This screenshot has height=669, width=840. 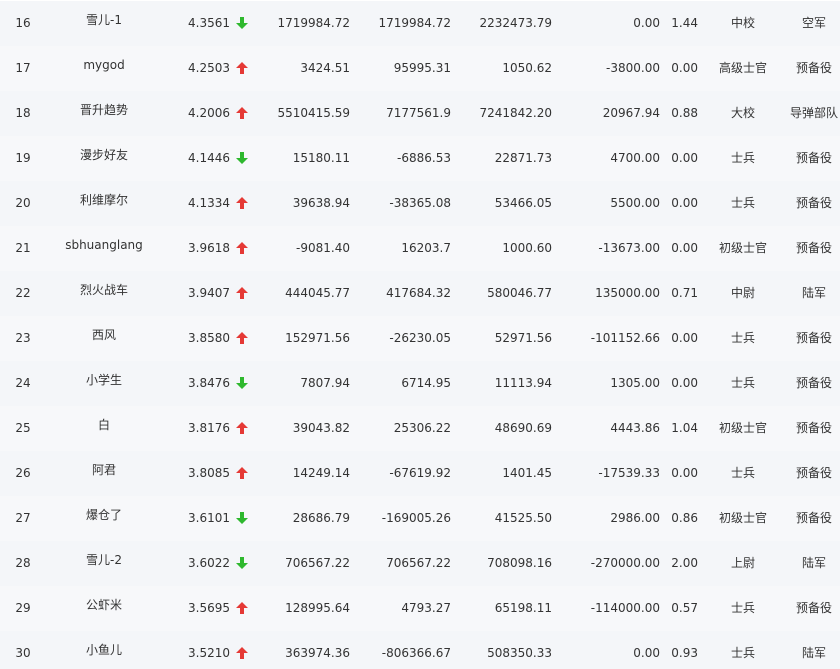 What do you see at coordinates (625, 338) in the screenshot?
I see `value-4-cell: -101152.66` at bounding box center [625, 338].